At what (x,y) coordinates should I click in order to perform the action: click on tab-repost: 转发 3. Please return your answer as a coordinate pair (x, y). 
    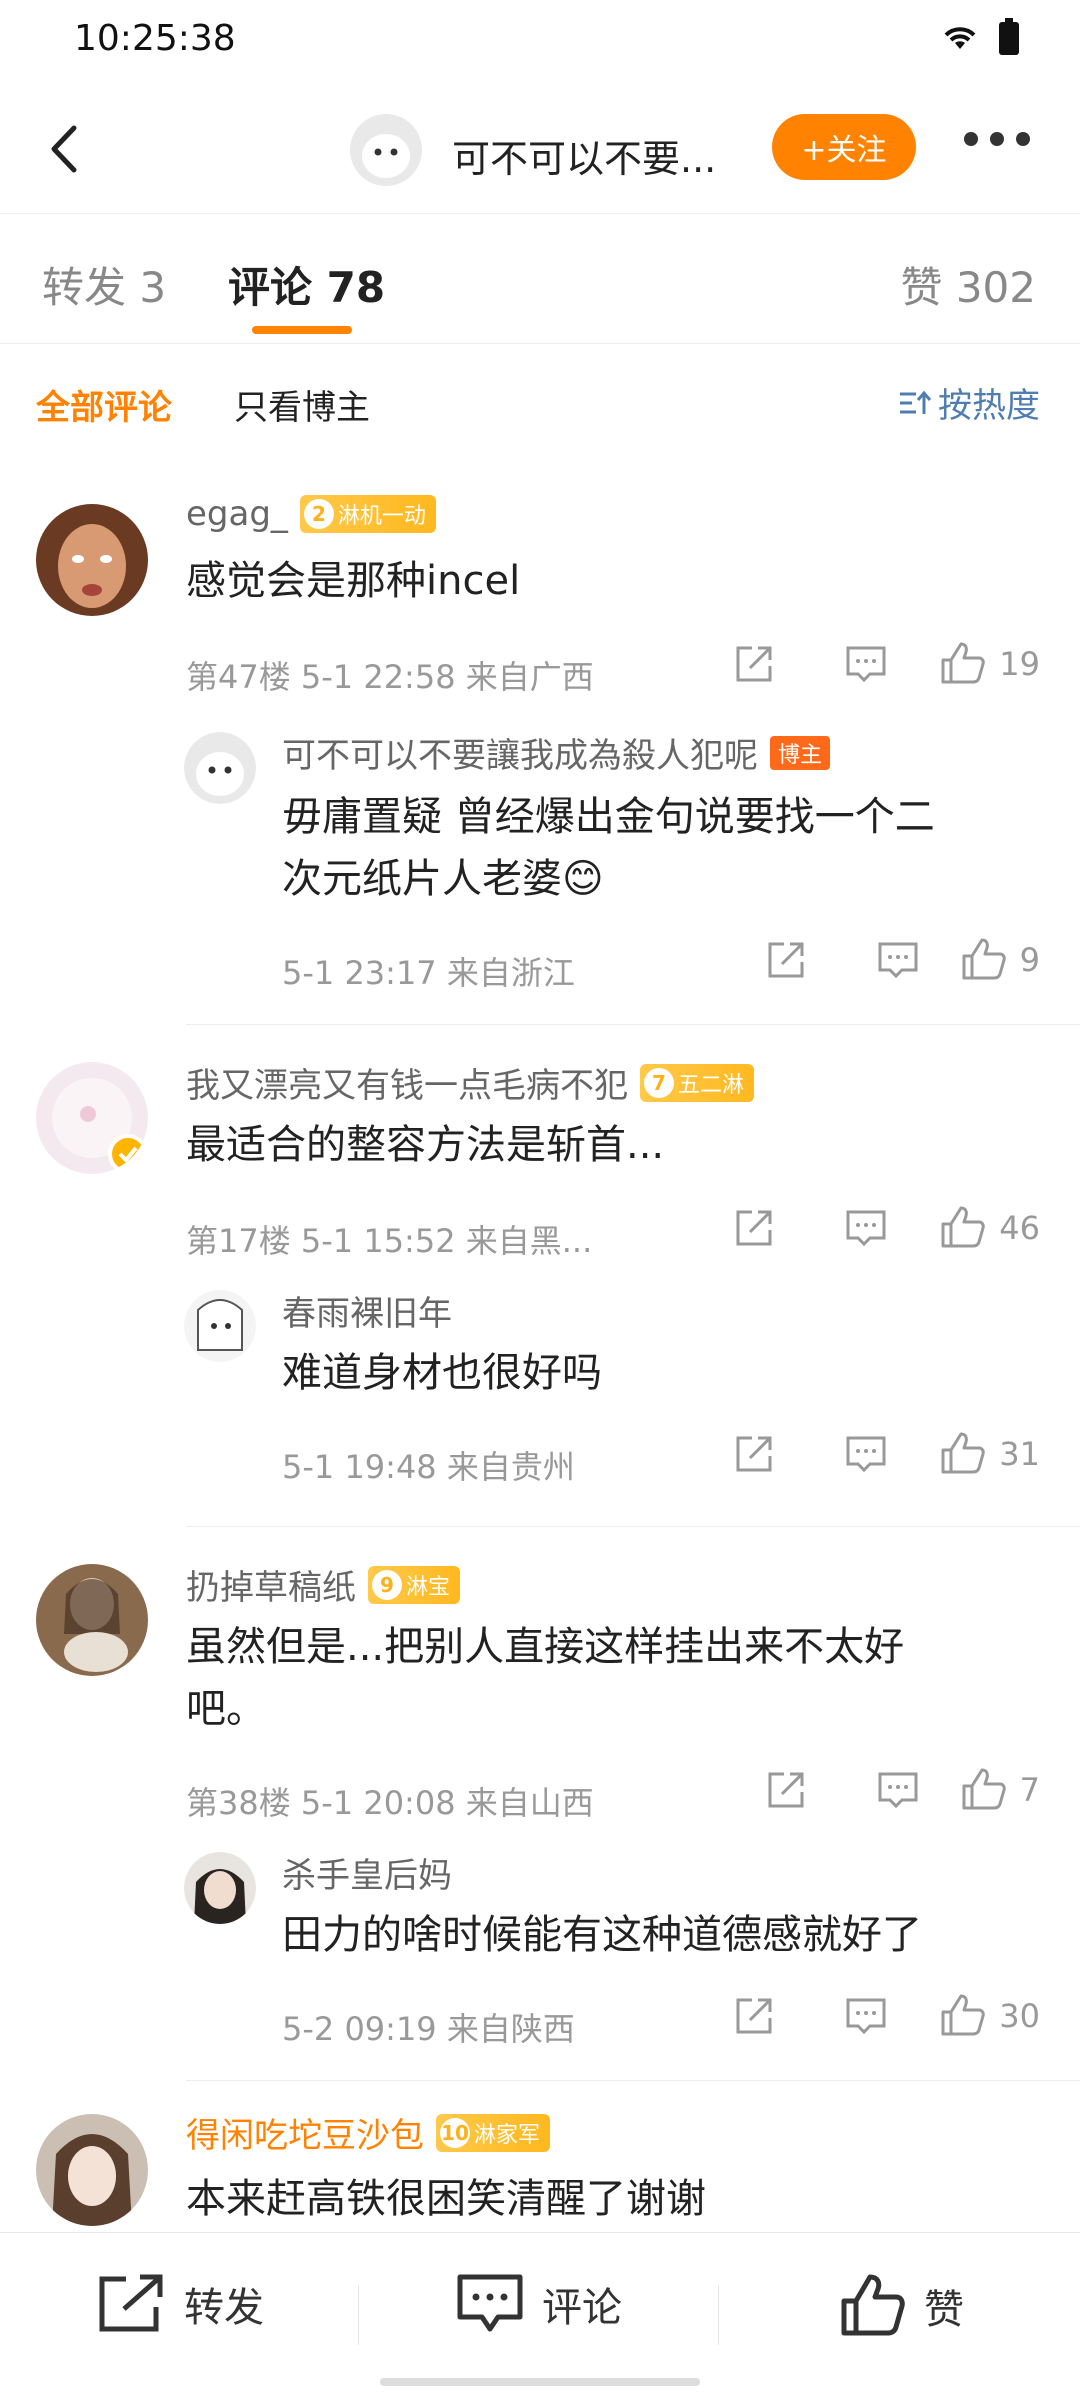
    Looking at the image, I should click on (104, 284).